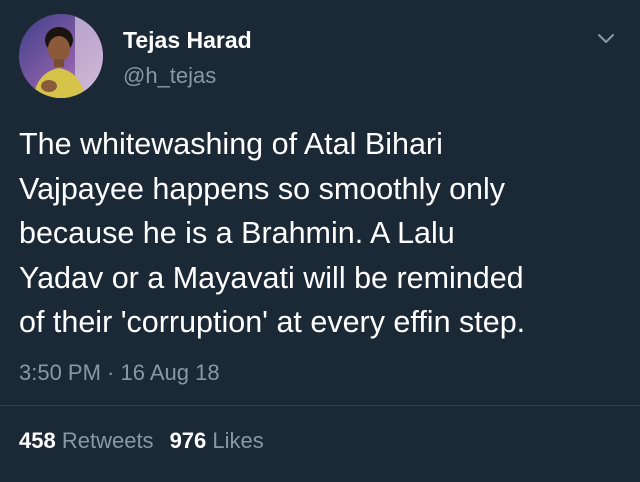  What do you see at coordinates (169, 76) in the screenshot?
I see `user-handle: @h_tejas` at bounding box center [169, 76].